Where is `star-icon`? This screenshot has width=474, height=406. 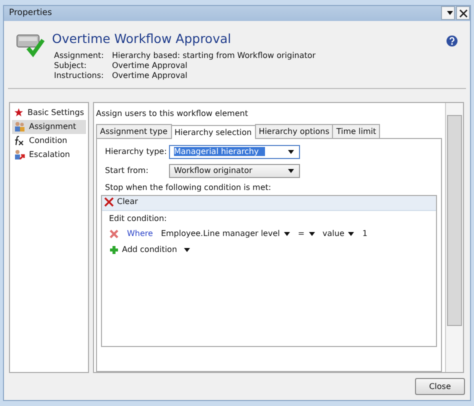
star-icon is located at coordinates (19, 112).